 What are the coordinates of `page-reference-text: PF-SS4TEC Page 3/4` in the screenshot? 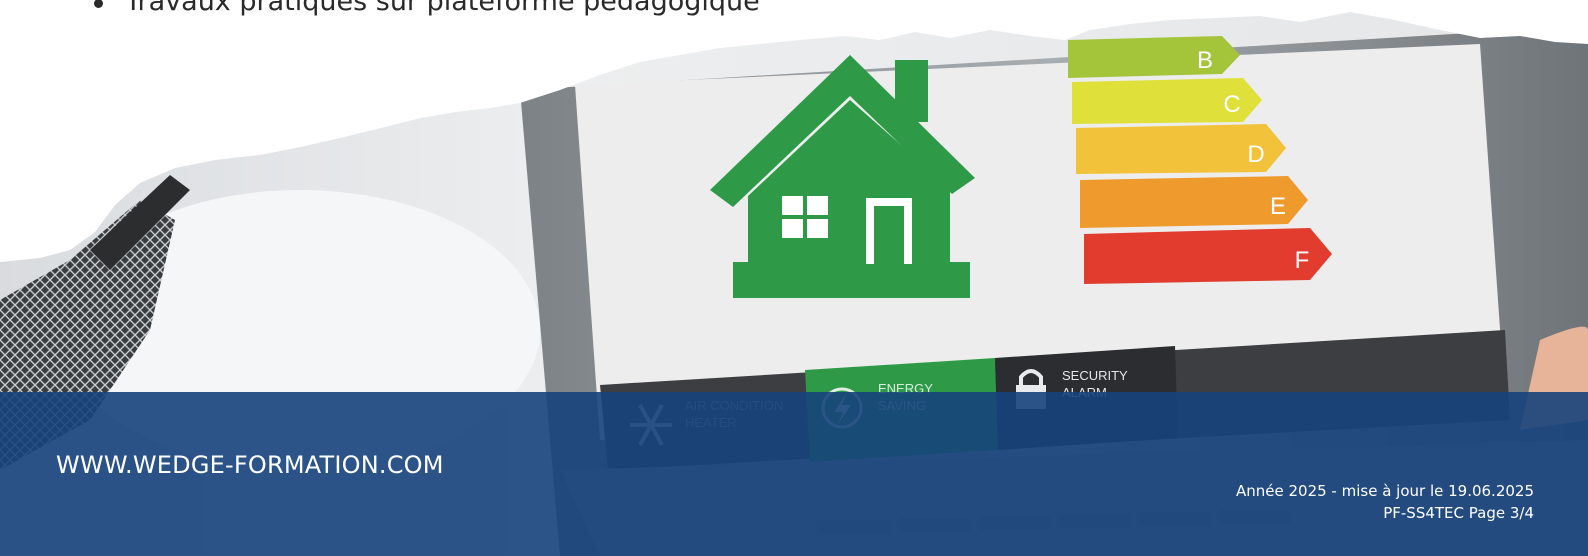 It's located at (1458, 513).